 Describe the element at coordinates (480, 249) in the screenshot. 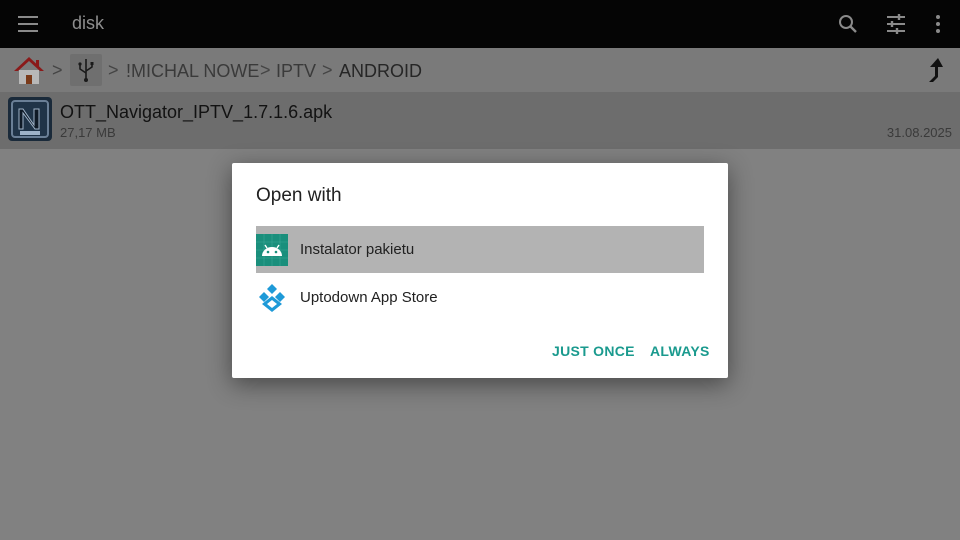

I see `option-instalator-pakietu: Instalator pakietu` at that location.